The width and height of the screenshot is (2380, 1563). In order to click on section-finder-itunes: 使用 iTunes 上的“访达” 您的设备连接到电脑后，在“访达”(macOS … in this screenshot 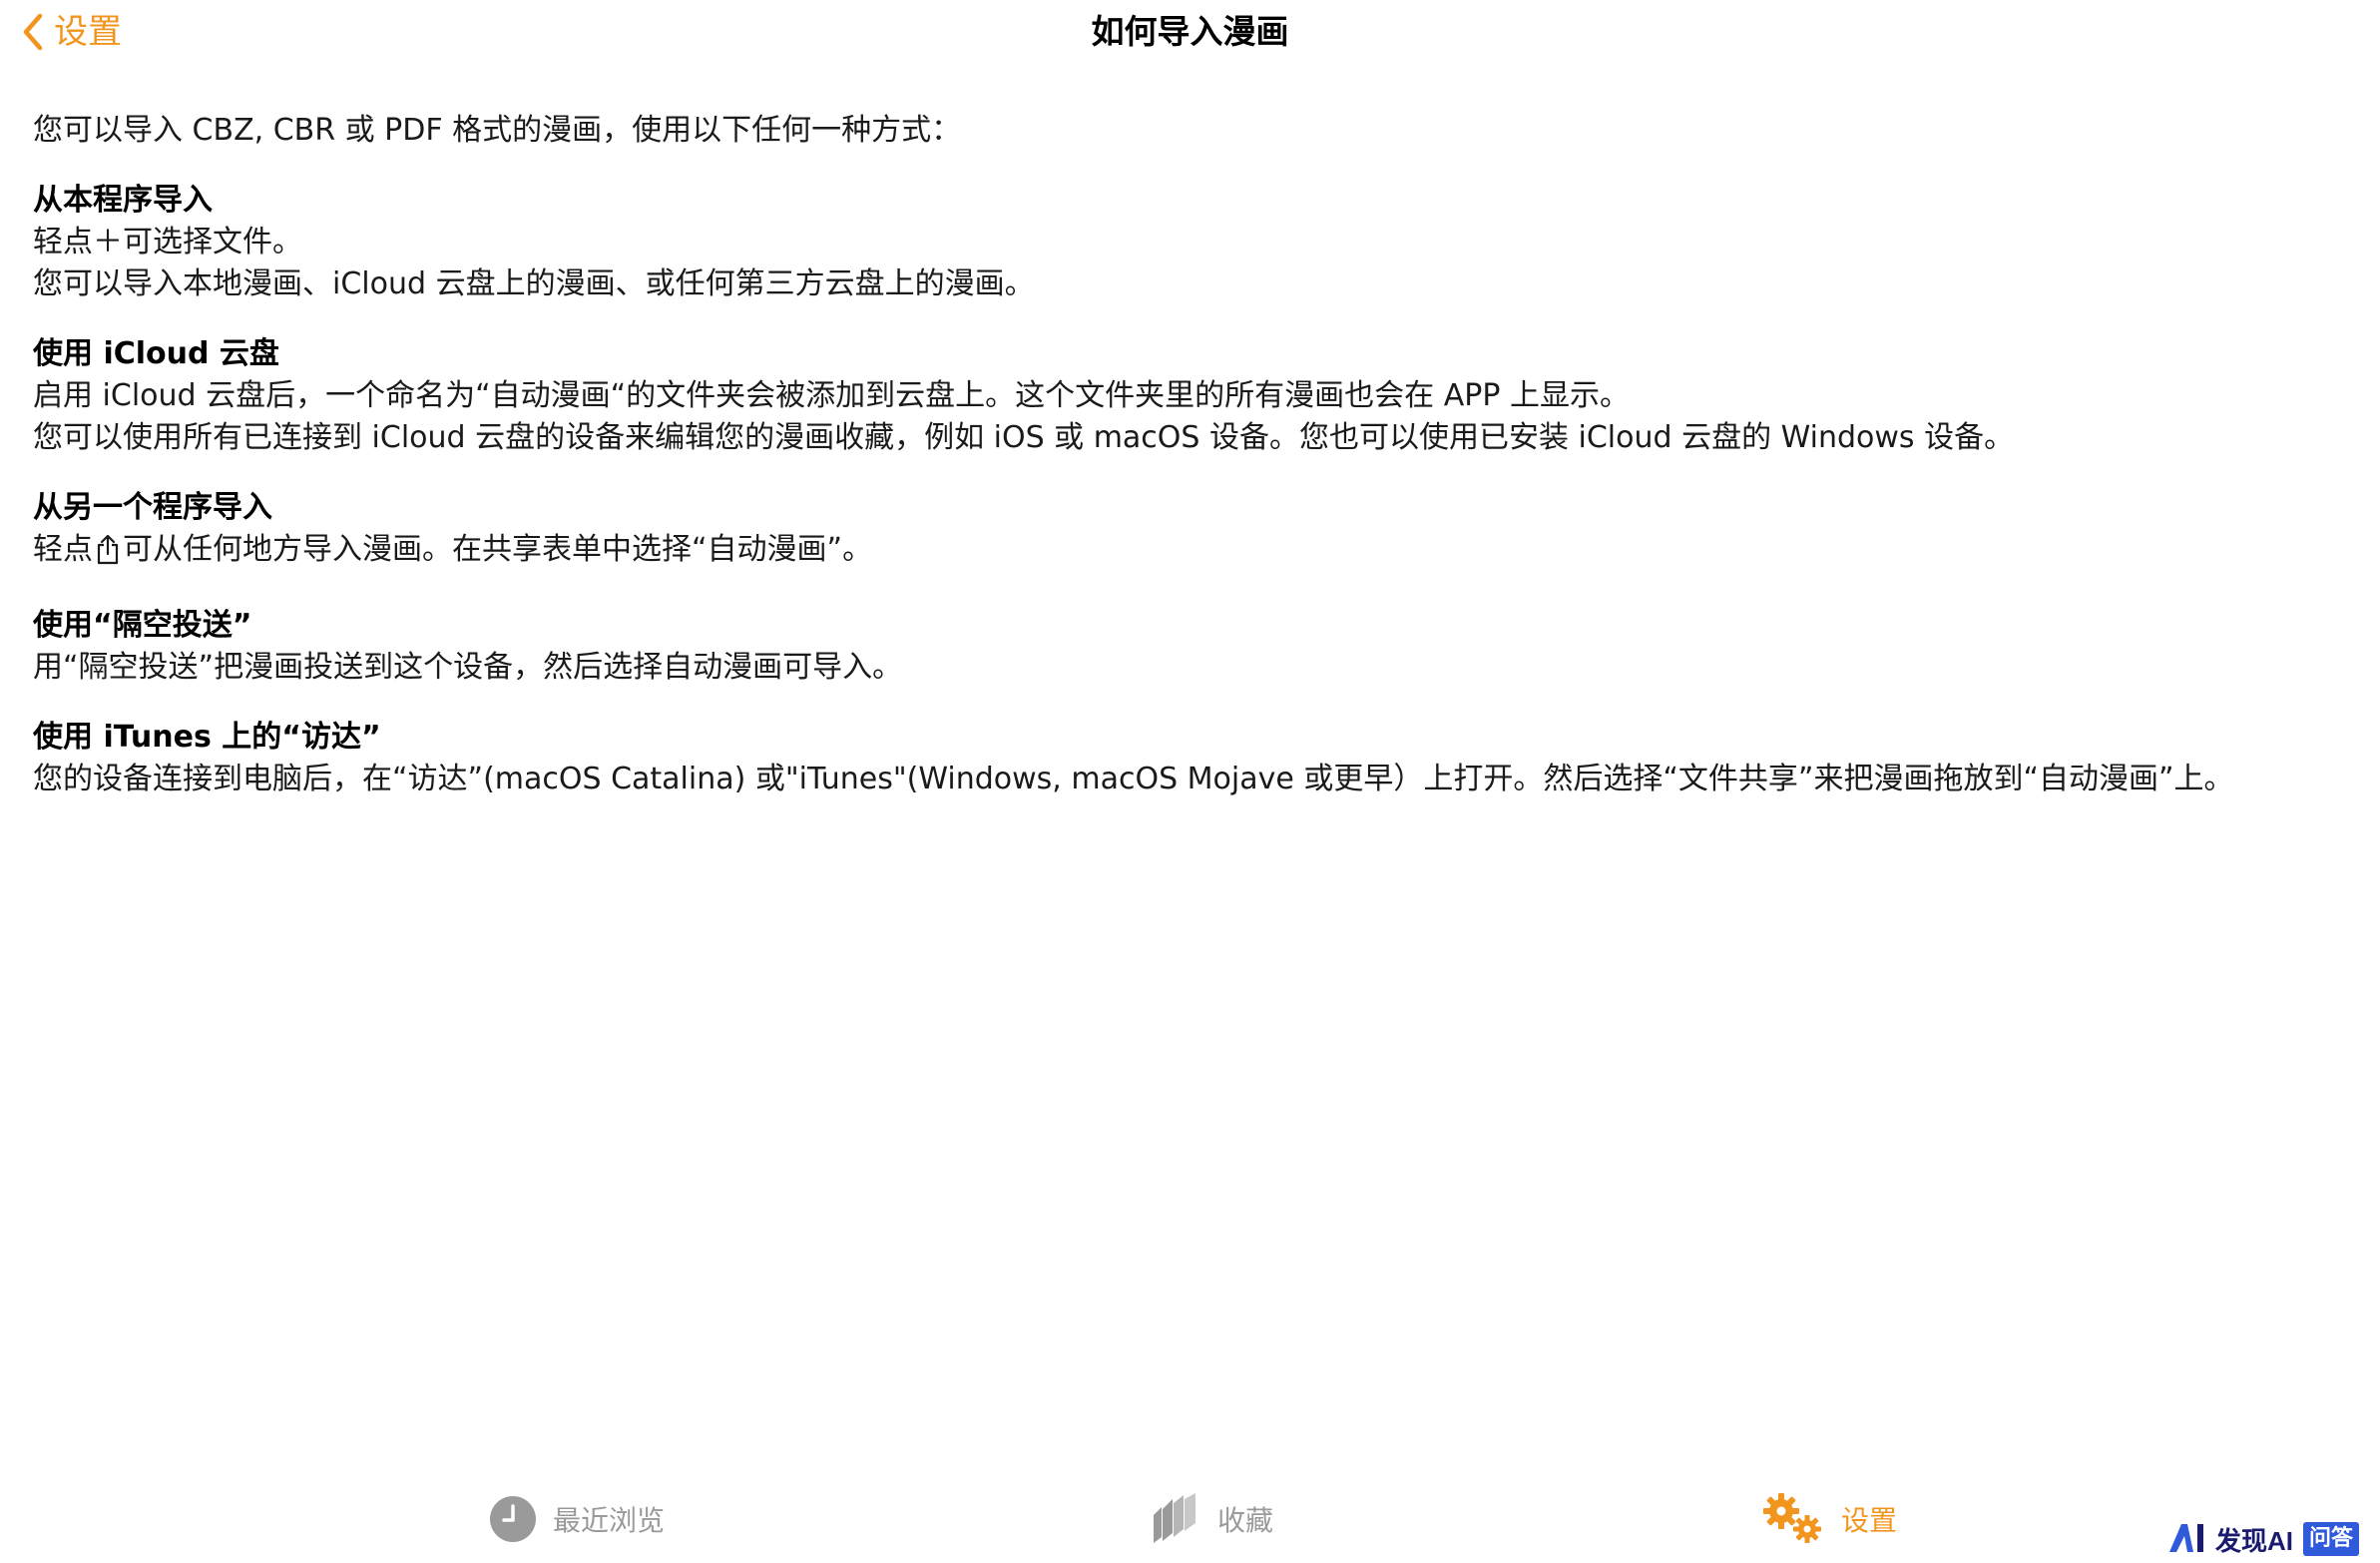, I will do `click(1190, 758)`.